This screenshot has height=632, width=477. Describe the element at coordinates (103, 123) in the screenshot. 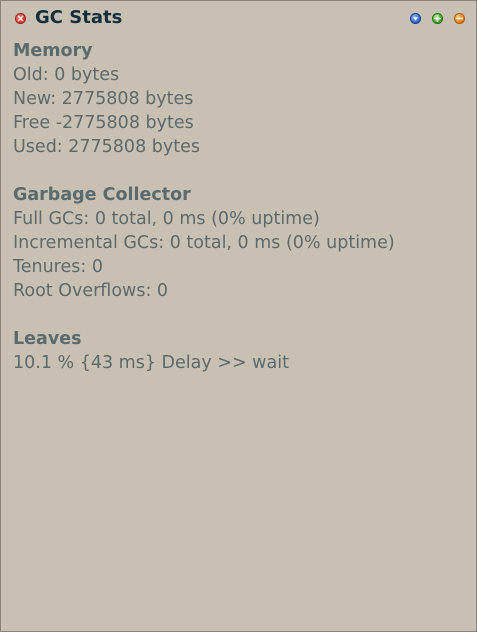

I see `memory-free-line: Free -2775808 bytes` at that location.